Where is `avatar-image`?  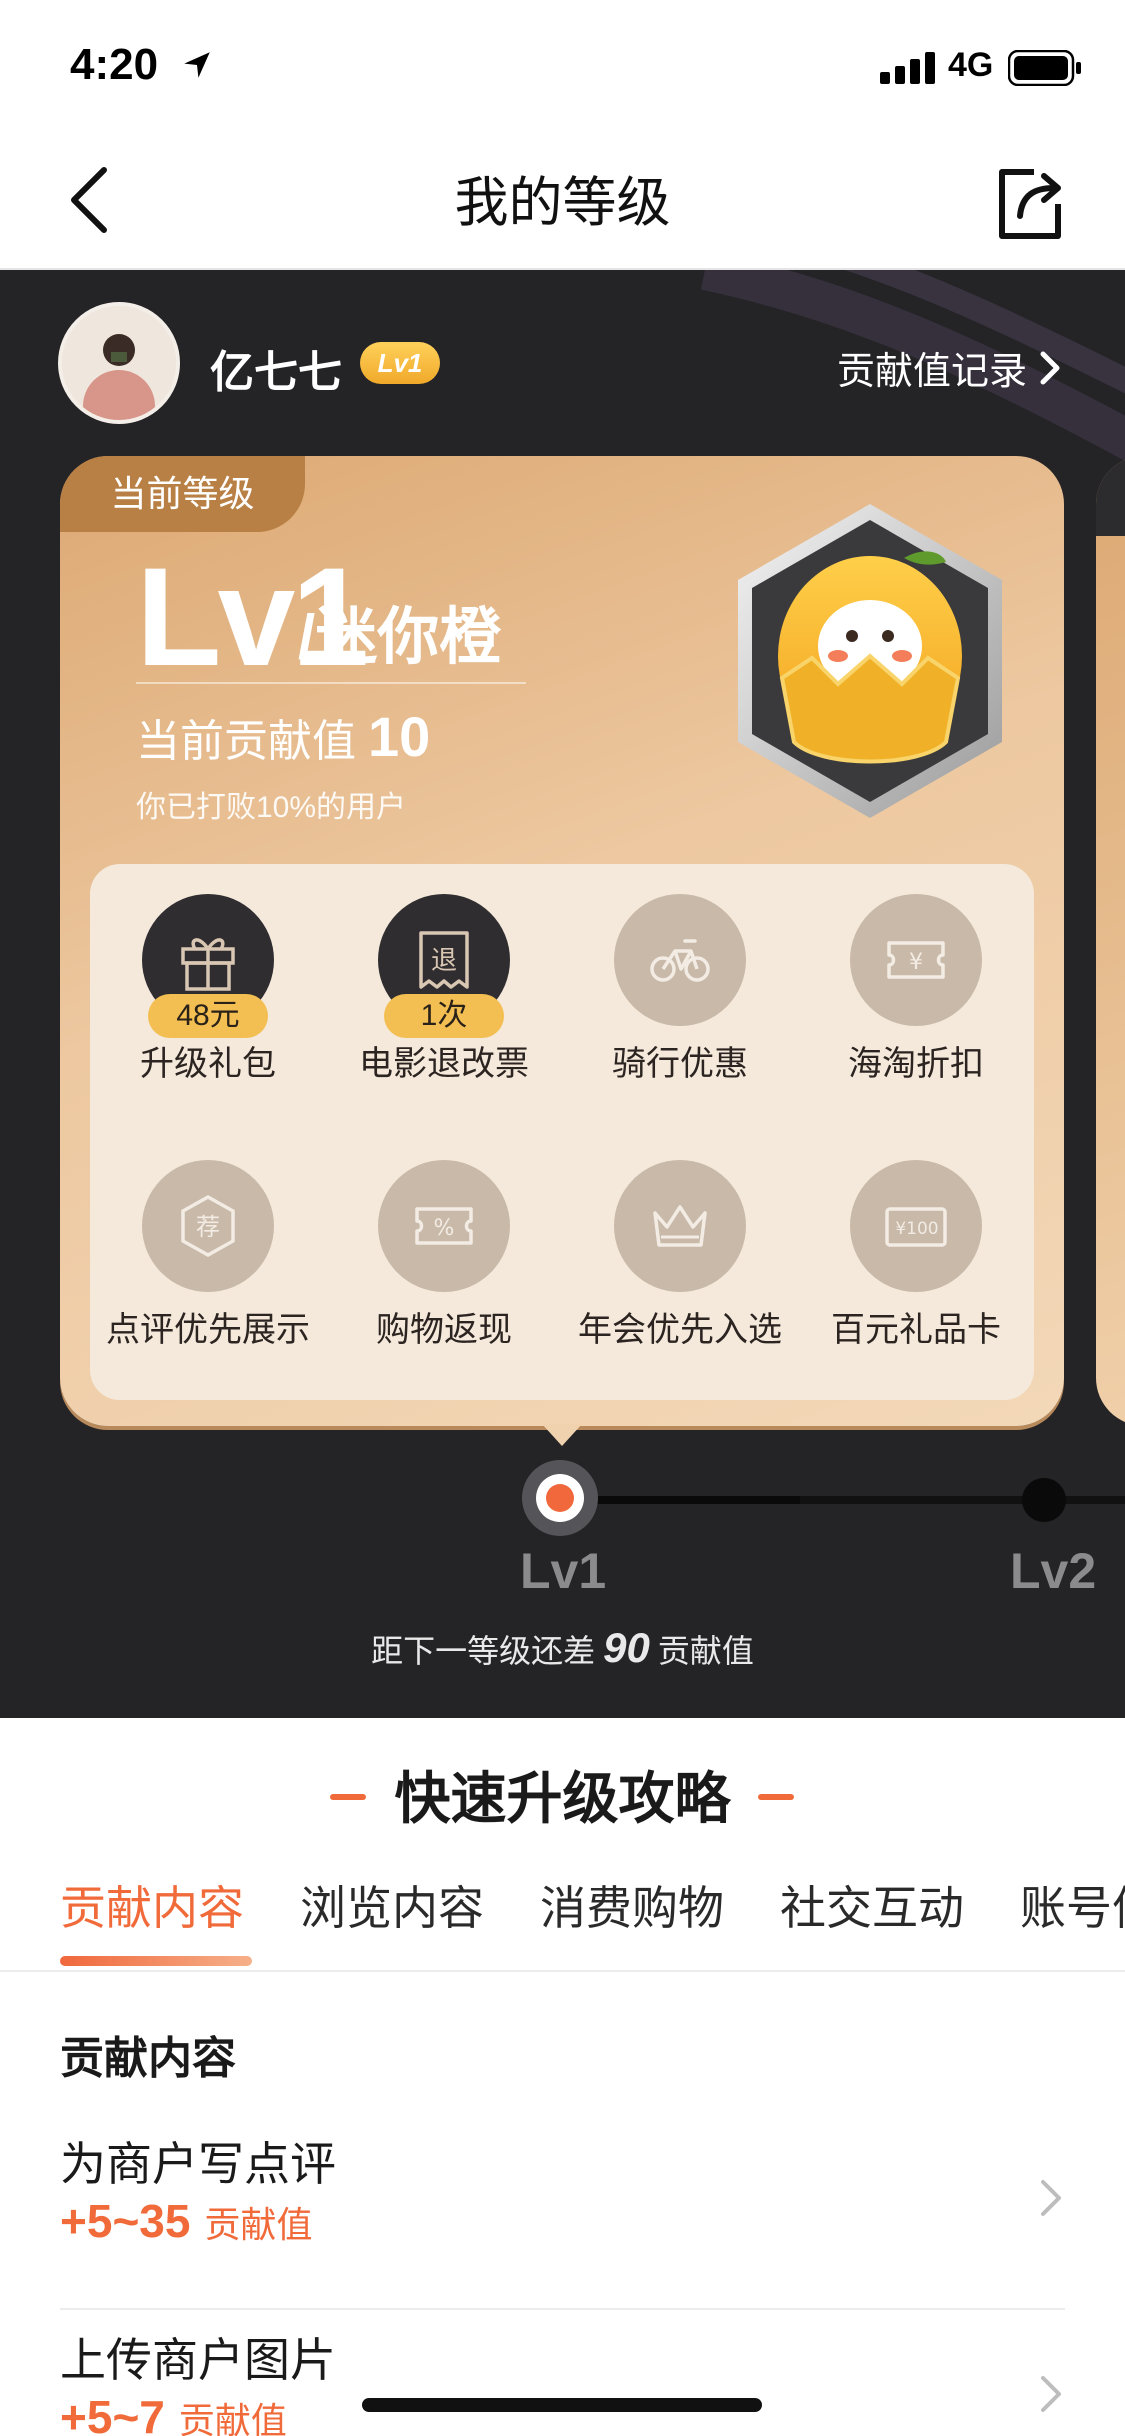
avatar-image is located at coordinates (119, 363).